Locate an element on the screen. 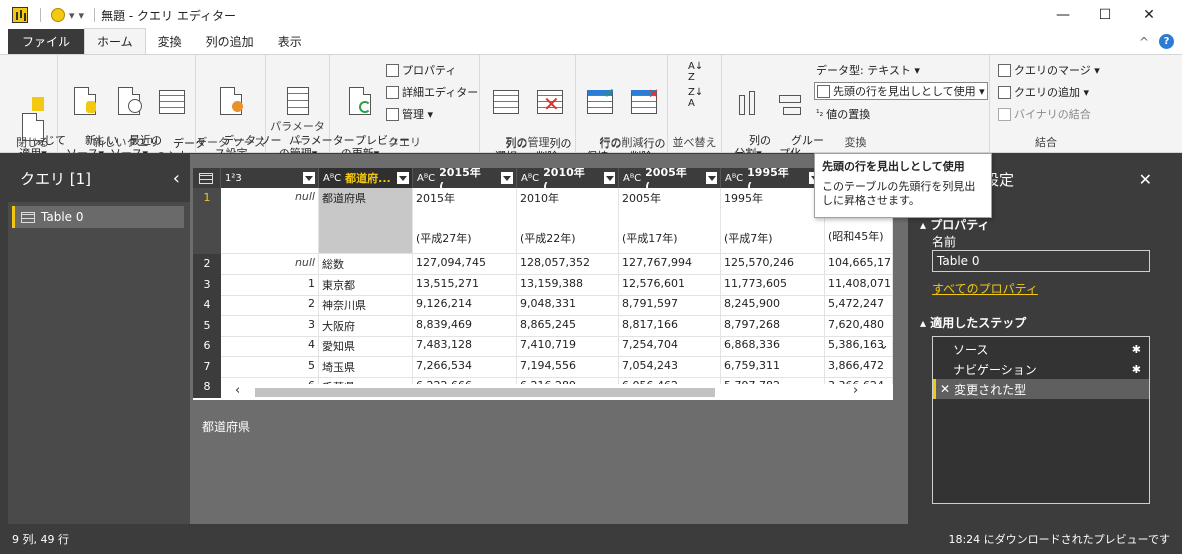 The image size is (1182, 554). table-cell: 2005年 (平成17年) is located at coordinates (670, 221).